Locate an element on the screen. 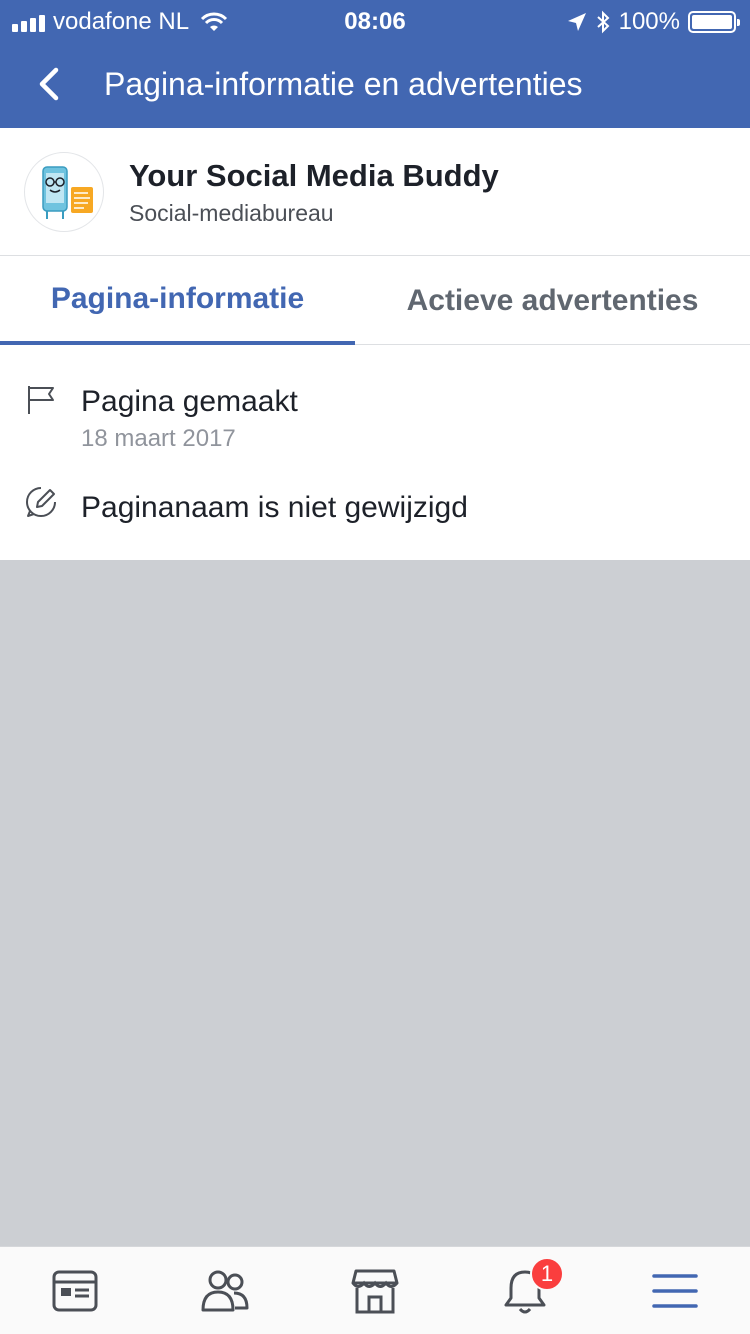 This screenshot has width=750, height=1334. news-feed-icon is located at coordinates (75, 1291).